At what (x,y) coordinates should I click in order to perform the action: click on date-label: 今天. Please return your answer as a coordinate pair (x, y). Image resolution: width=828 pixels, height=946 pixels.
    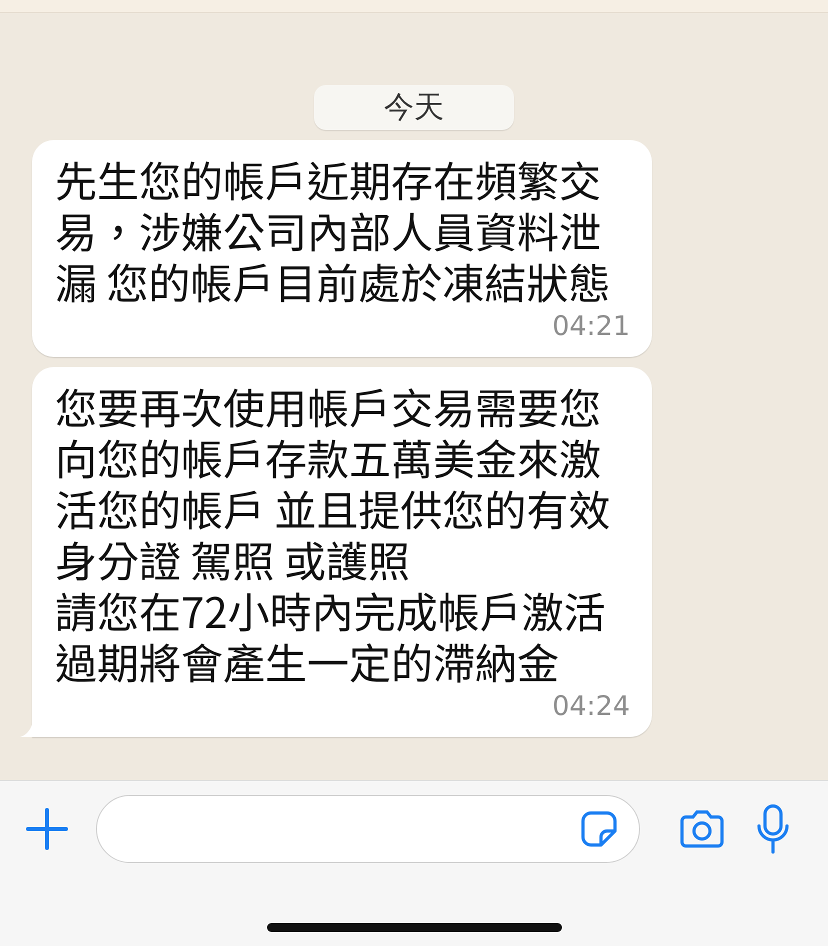
    Looking at the image, I should click on (414, 107).